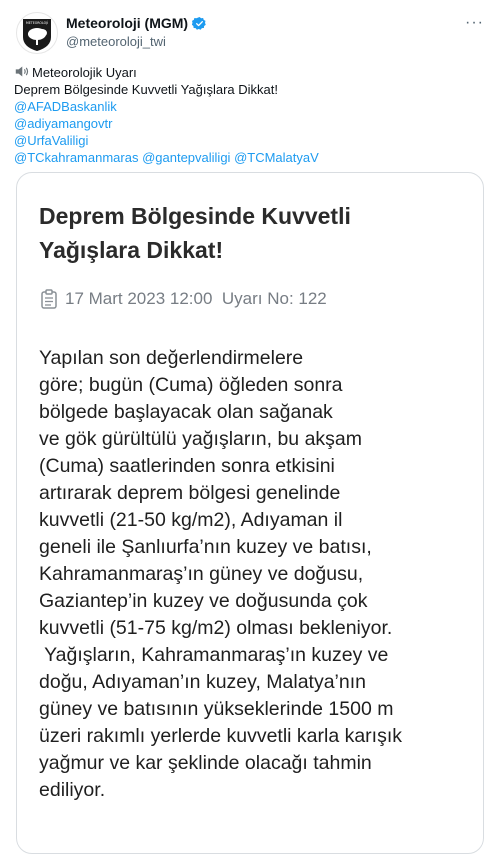 The image size is (500, 854). Describe the element at coordinates (186, 412) in the screenshot. I see `body-line: bölgede başlayacak olan sağanak` at that location.